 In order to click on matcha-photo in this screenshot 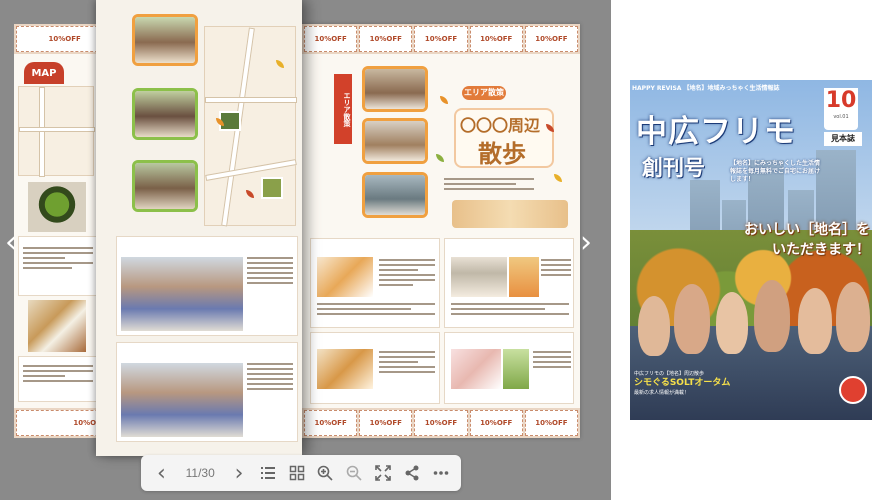, I will do `click(57, 207)`.